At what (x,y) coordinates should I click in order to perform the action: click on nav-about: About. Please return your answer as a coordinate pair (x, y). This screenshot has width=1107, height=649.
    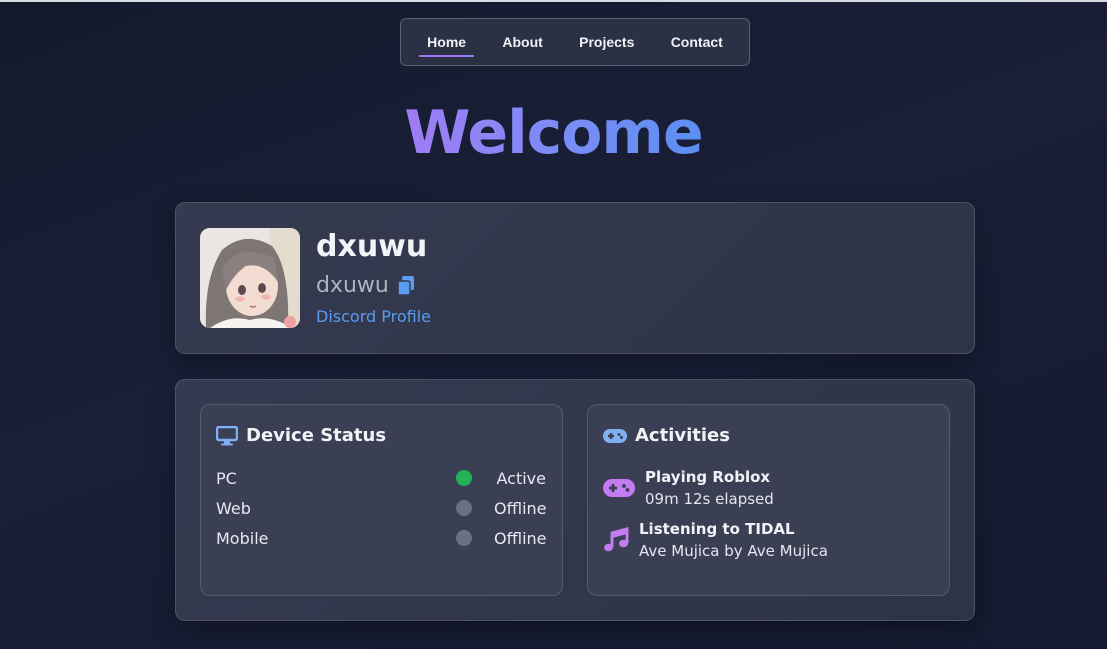
    Looking at the image, I should click on (522, 42).